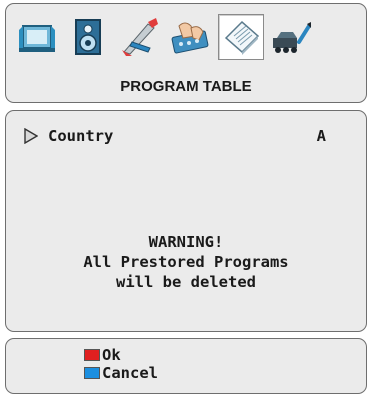 The width and height of the screenshot is (372, 394). What do you see at coordinates (31, 136) in the screenshot?
I see `triangle-right-icon` at bounding box center [31, 136].